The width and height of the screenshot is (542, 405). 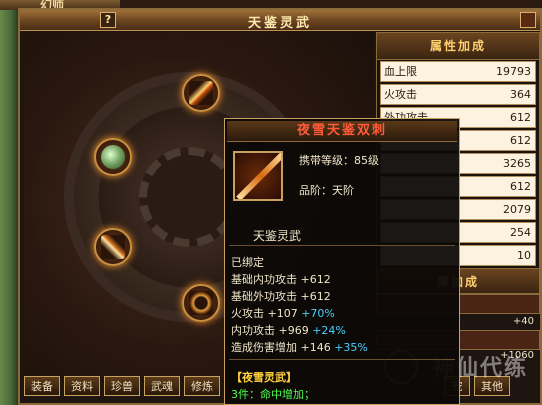 What do you see at coordinates (122, 386) in the screenshot?
I see `tab-pets: 珍兽` at bounding box center [122, 386].